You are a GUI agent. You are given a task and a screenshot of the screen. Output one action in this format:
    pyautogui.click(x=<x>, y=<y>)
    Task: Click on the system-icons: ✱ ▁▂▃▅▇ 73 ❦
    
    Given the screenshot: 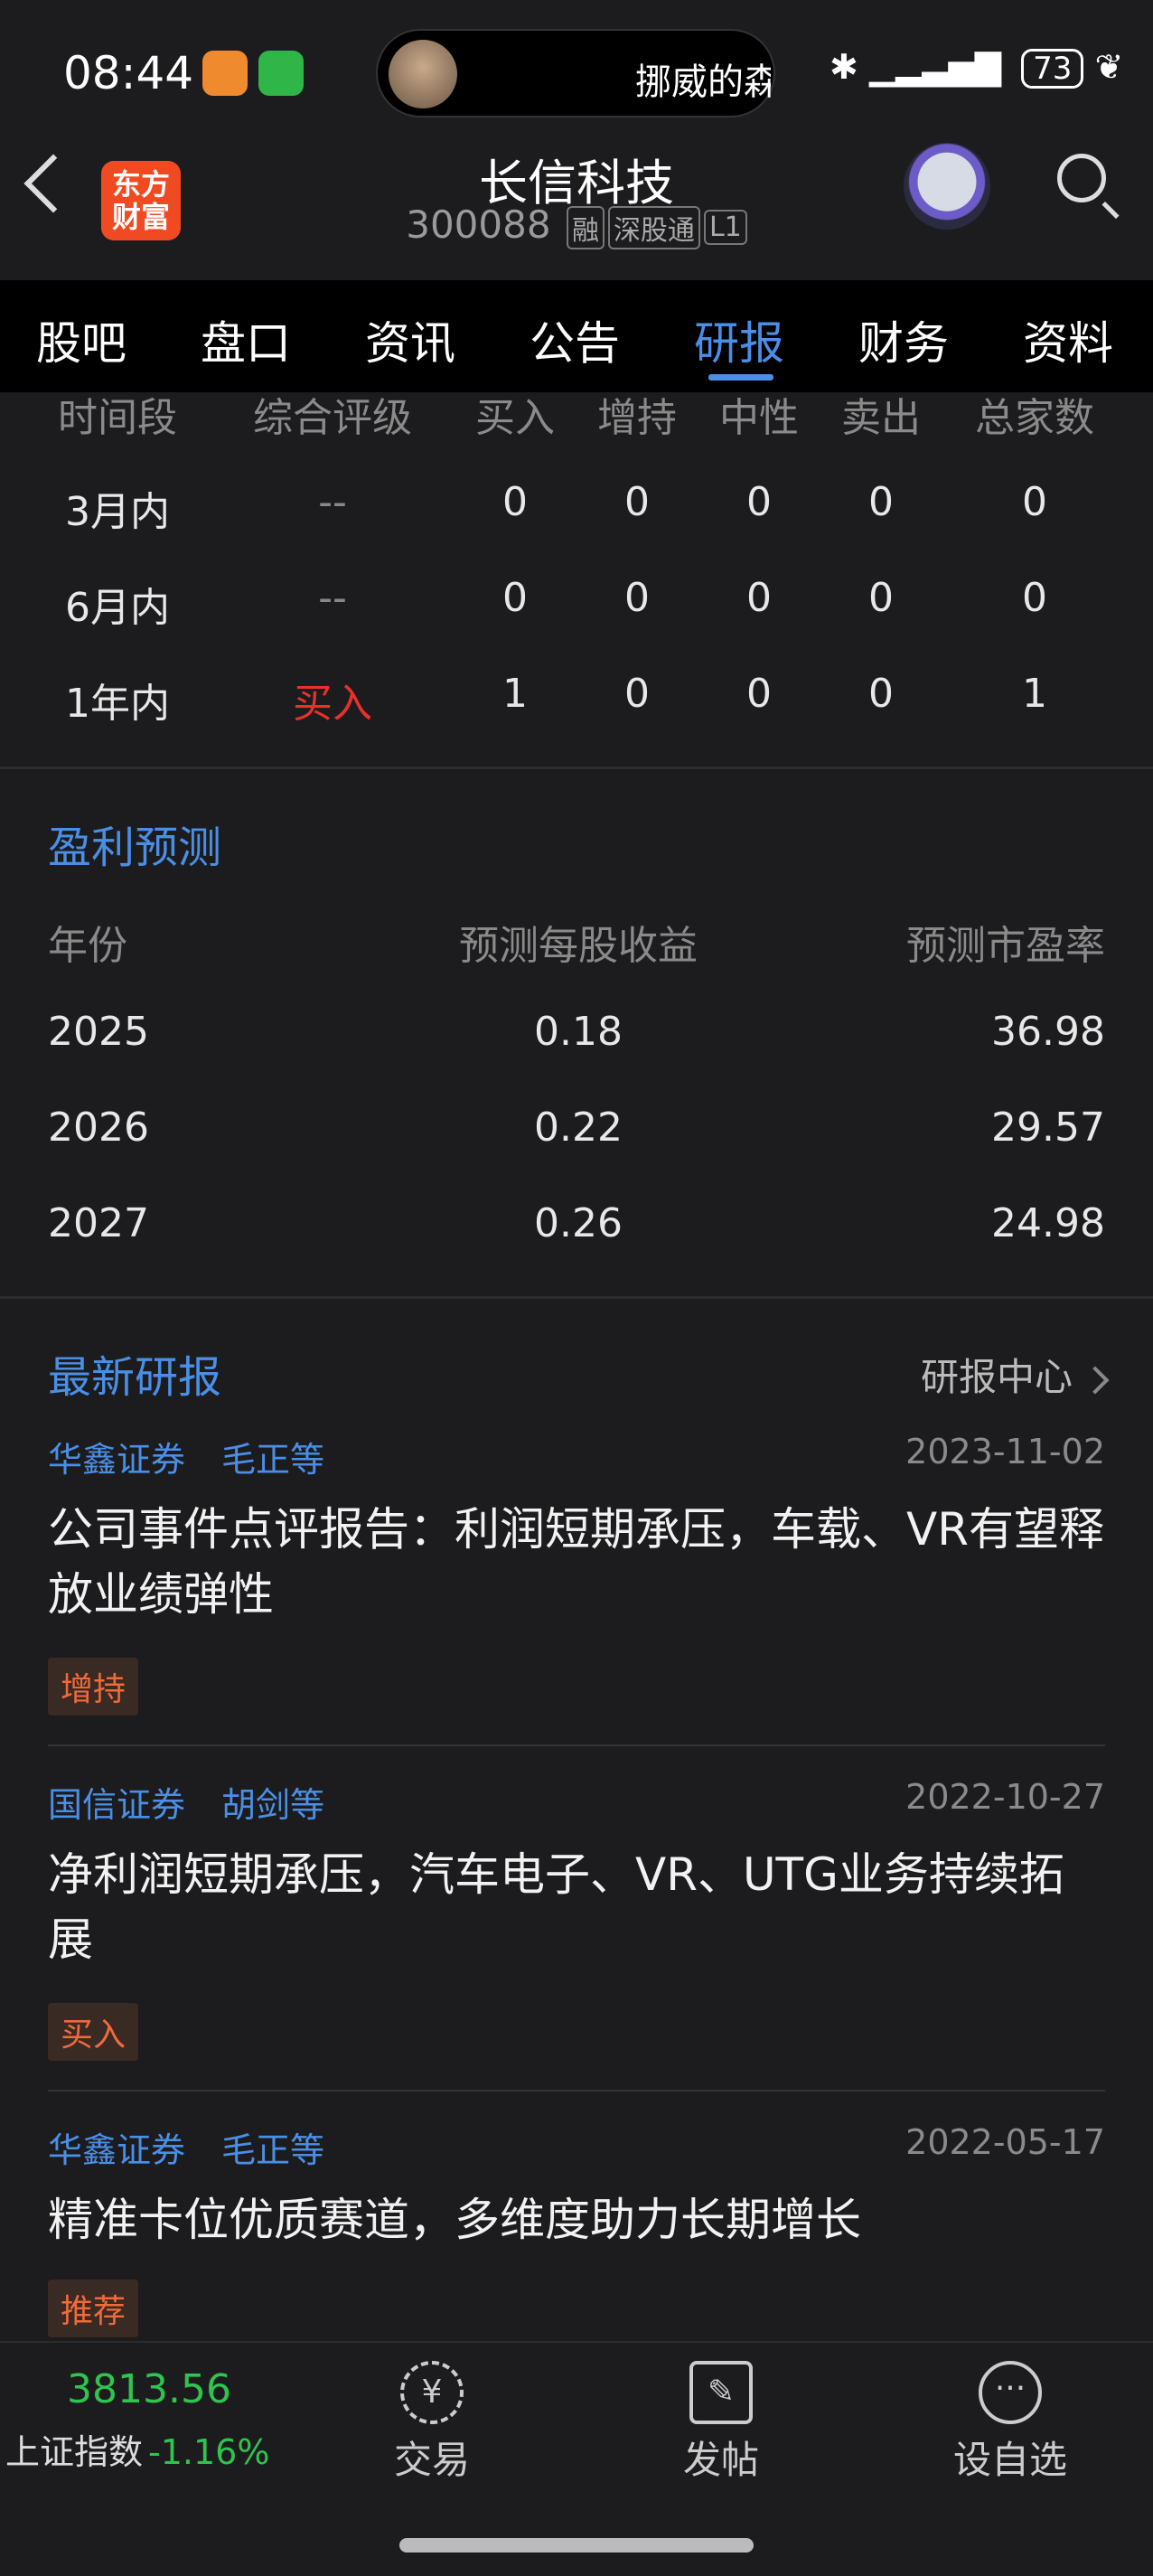 What is the action you would take?
    pyautogui.click(x=977, y=68)
    